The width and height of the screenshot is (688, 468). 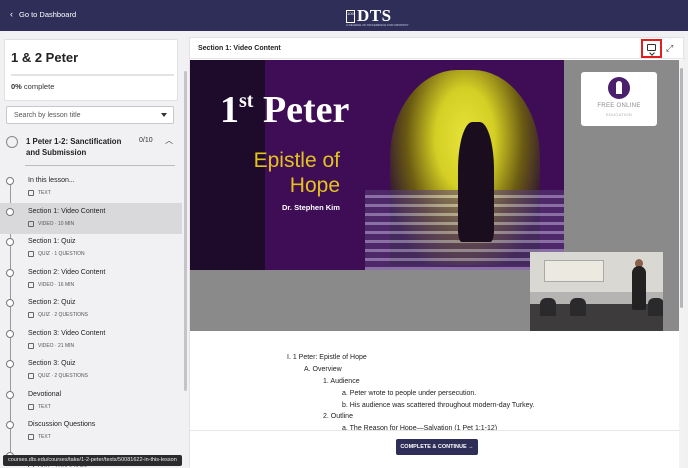 I want to click on sidebar-scrollbar, so click(x=185, y=231).